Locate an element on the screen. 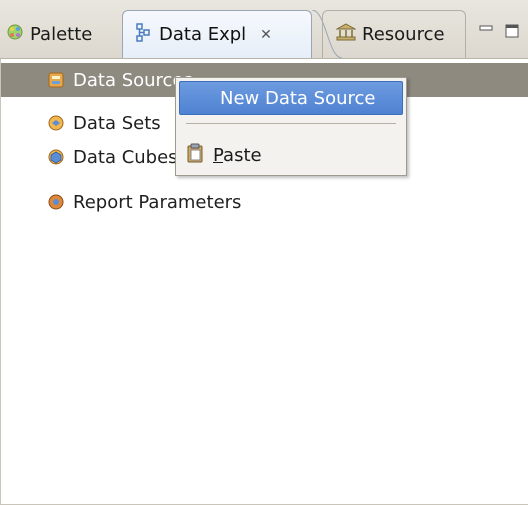 This screenshot has height=505, width=528. maximize-icon is located at coordinates (512, 31).